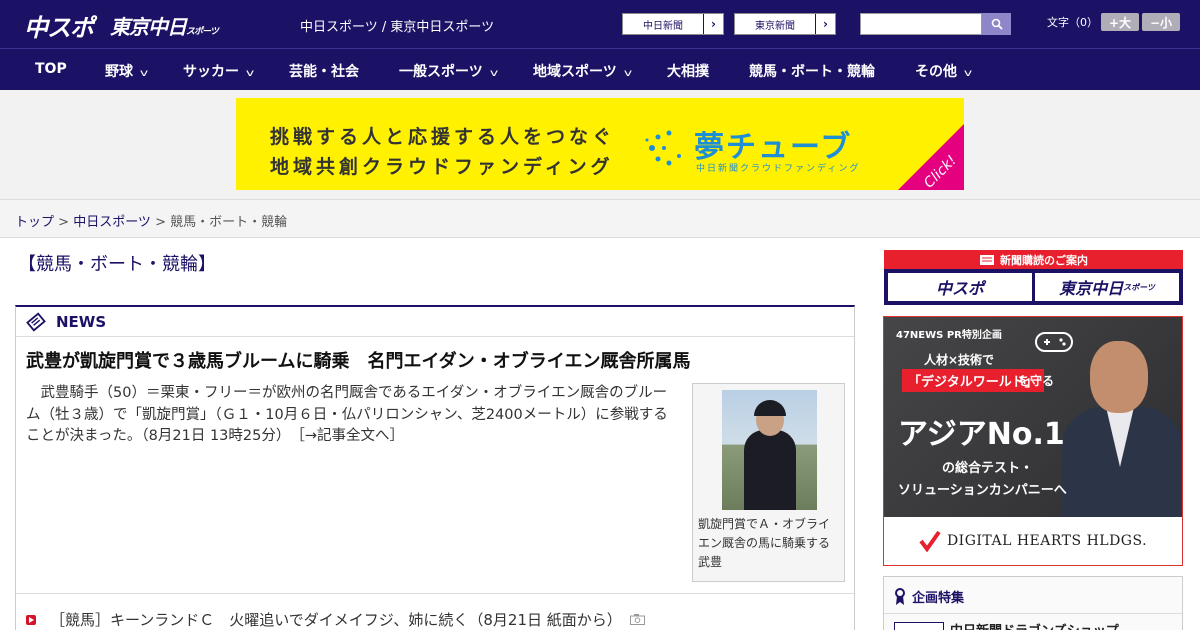  What do you see at coordinates (1120, 22) in the screenshot?
I see `font-larger-button: +大` at bounding box center [1120, 22].